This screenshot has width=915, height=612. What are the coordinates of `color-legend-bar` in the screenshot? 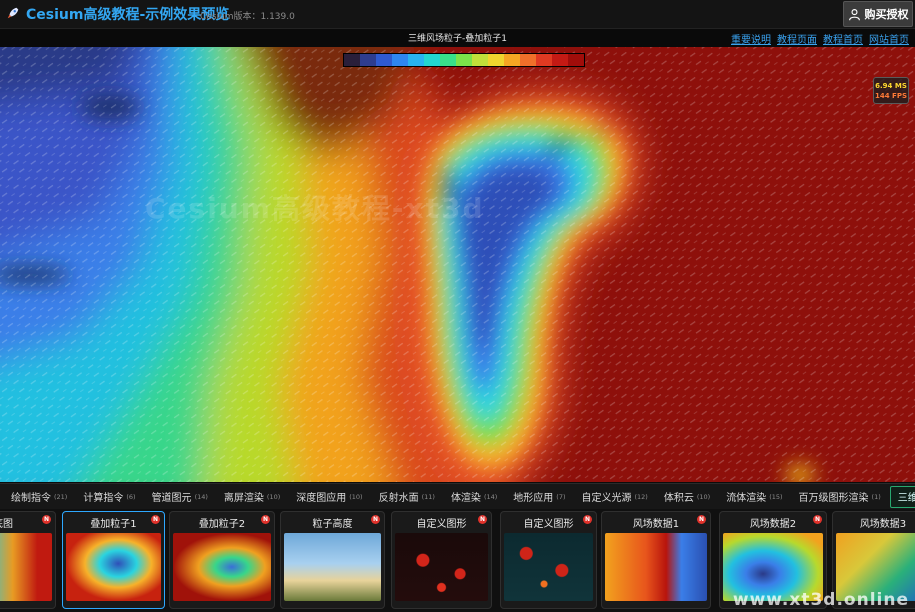 It's located at (464, 60).